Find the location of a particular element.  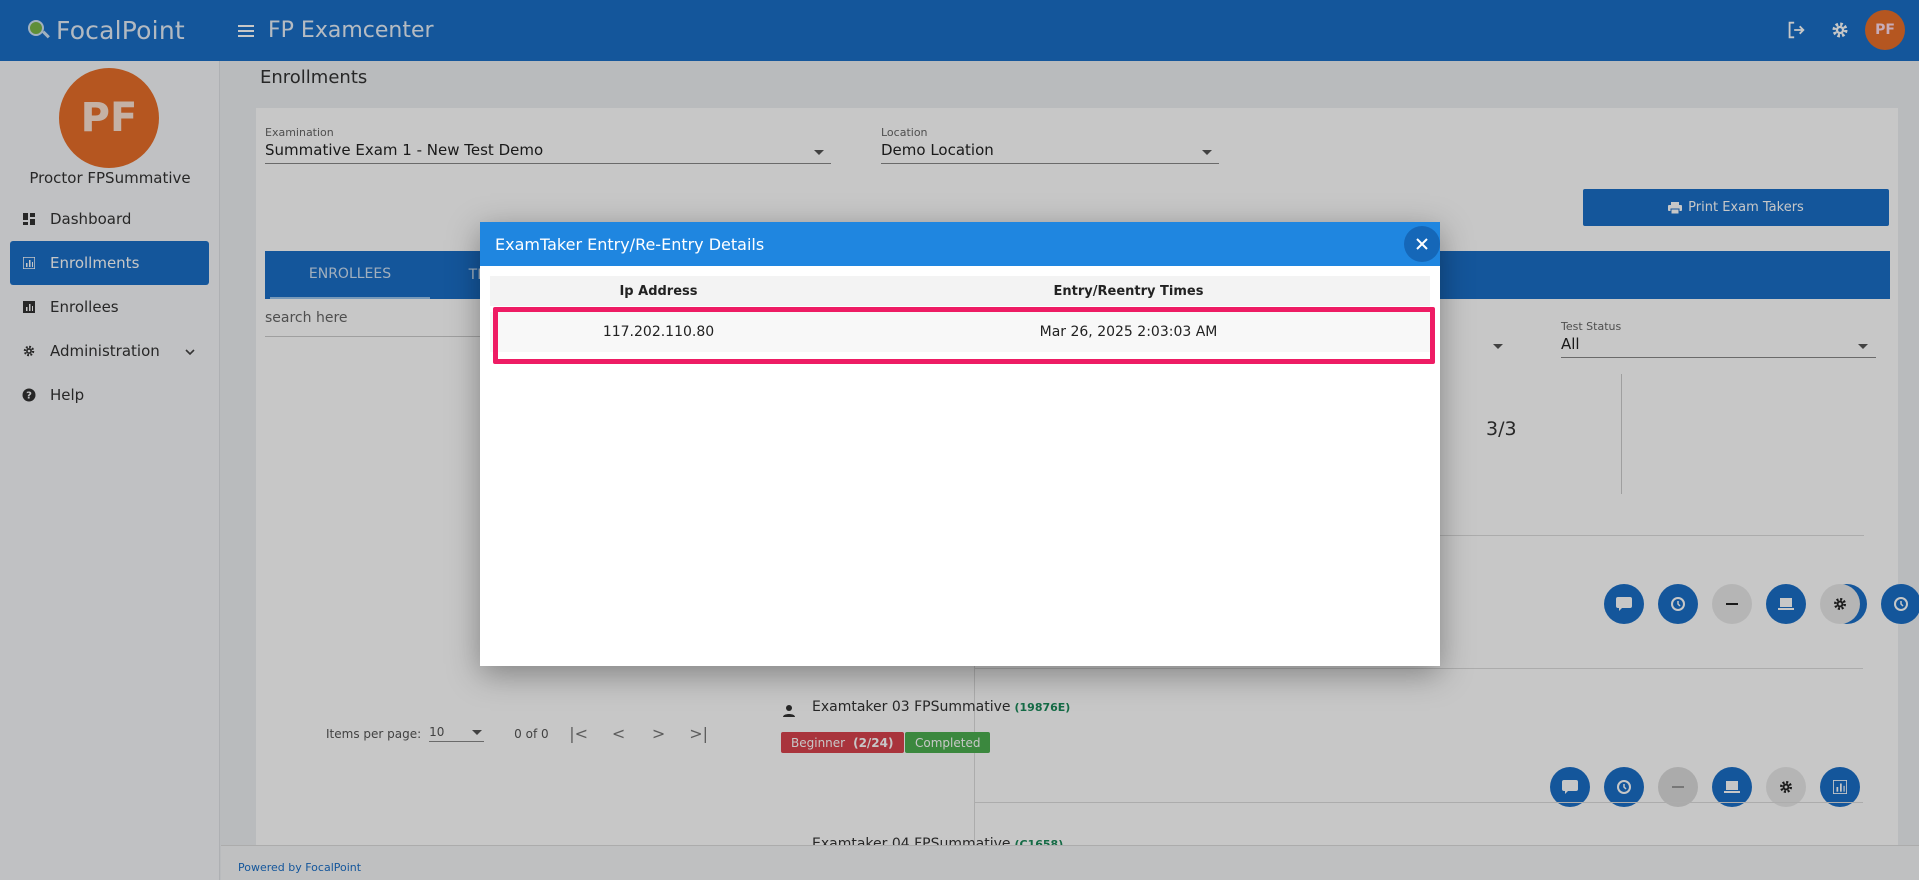

table-header: Ip Address Entry/Reentry Times is located at coordinates (960, 291).